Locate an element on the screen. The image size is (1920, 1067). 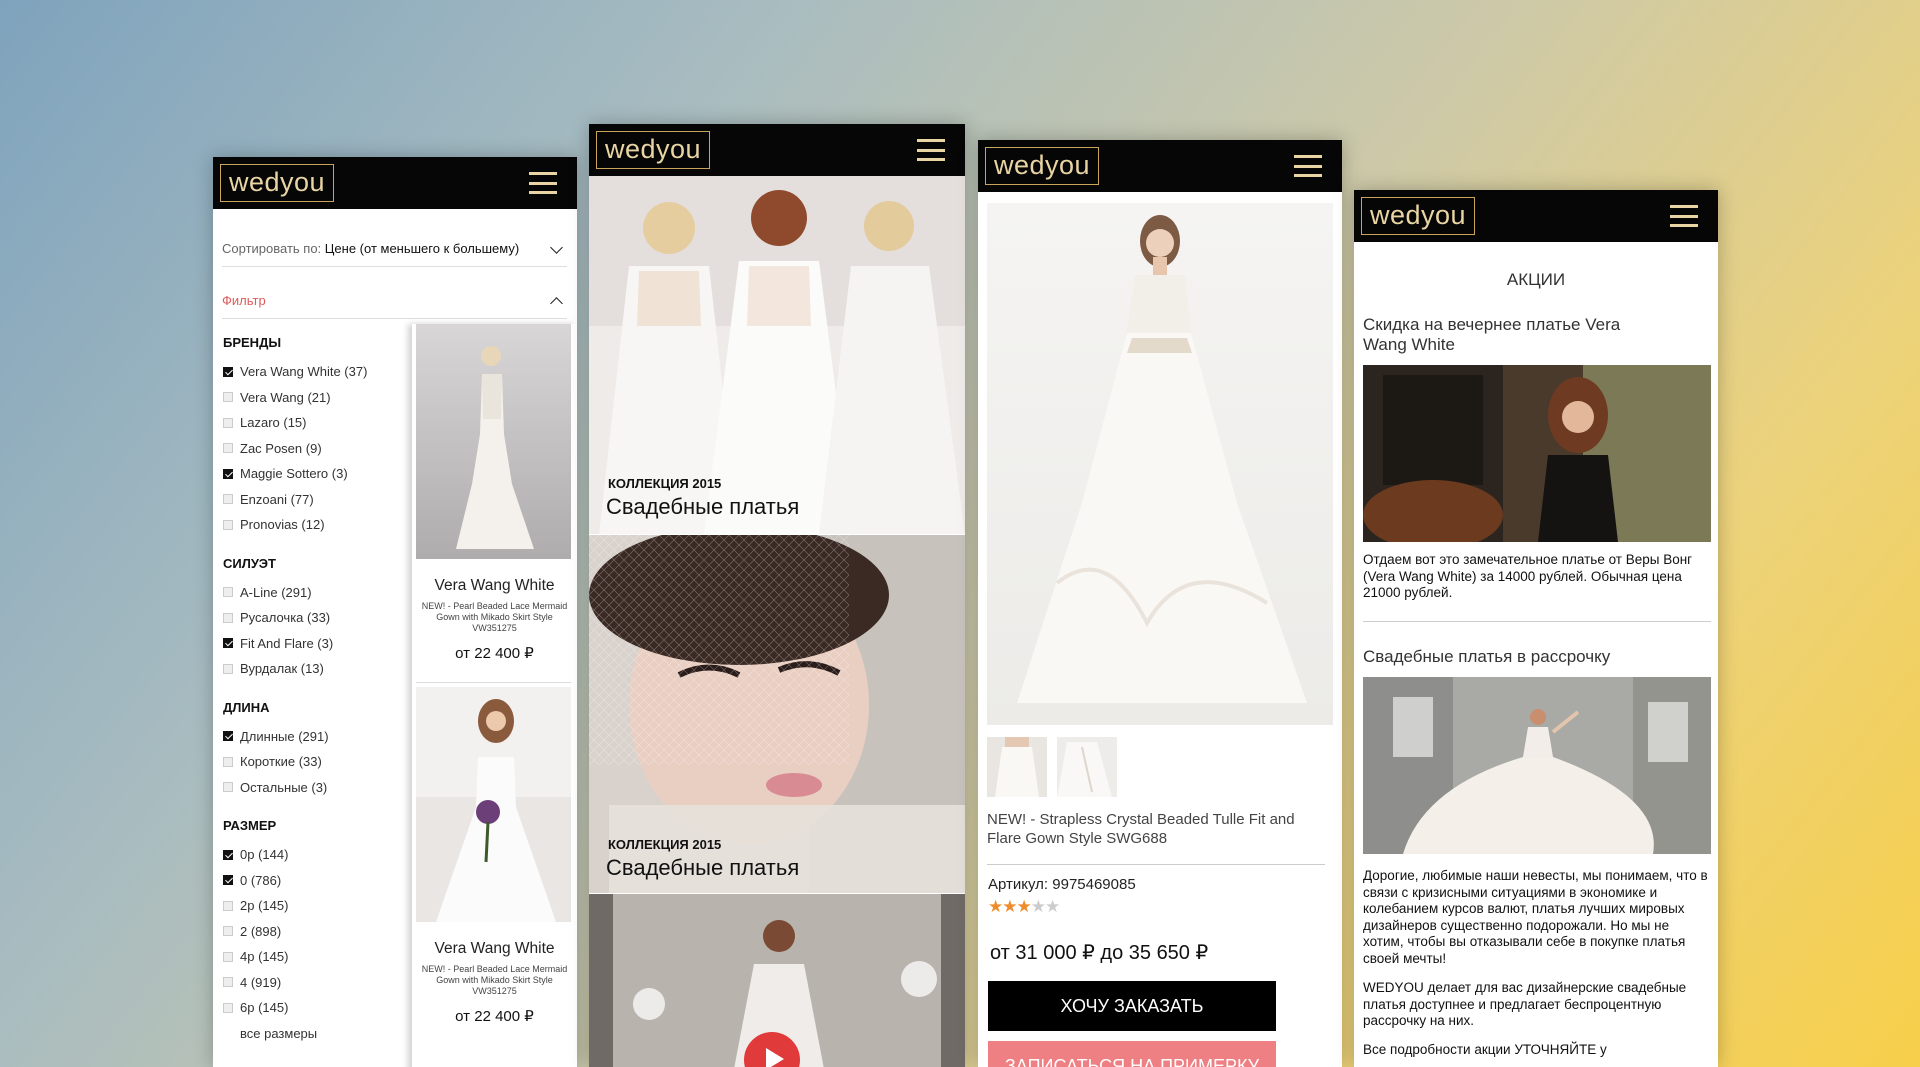
banner-subtitle: КОЛЛЕКЦИЯ 2015 is located at coordinates (665, 844).